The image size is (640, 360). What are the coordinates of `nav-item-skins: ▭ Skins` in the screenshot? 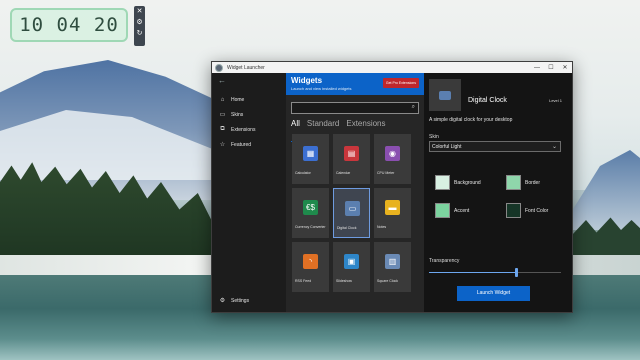 It's located at (249, 114).